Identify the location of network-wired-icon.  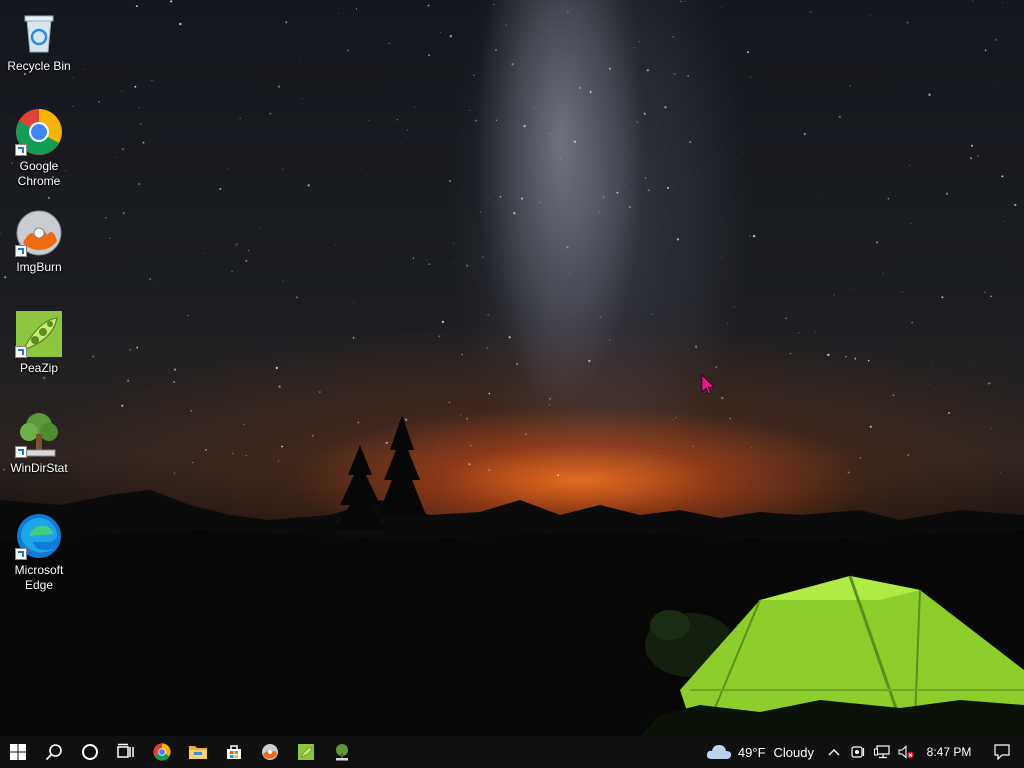
(882, 752).